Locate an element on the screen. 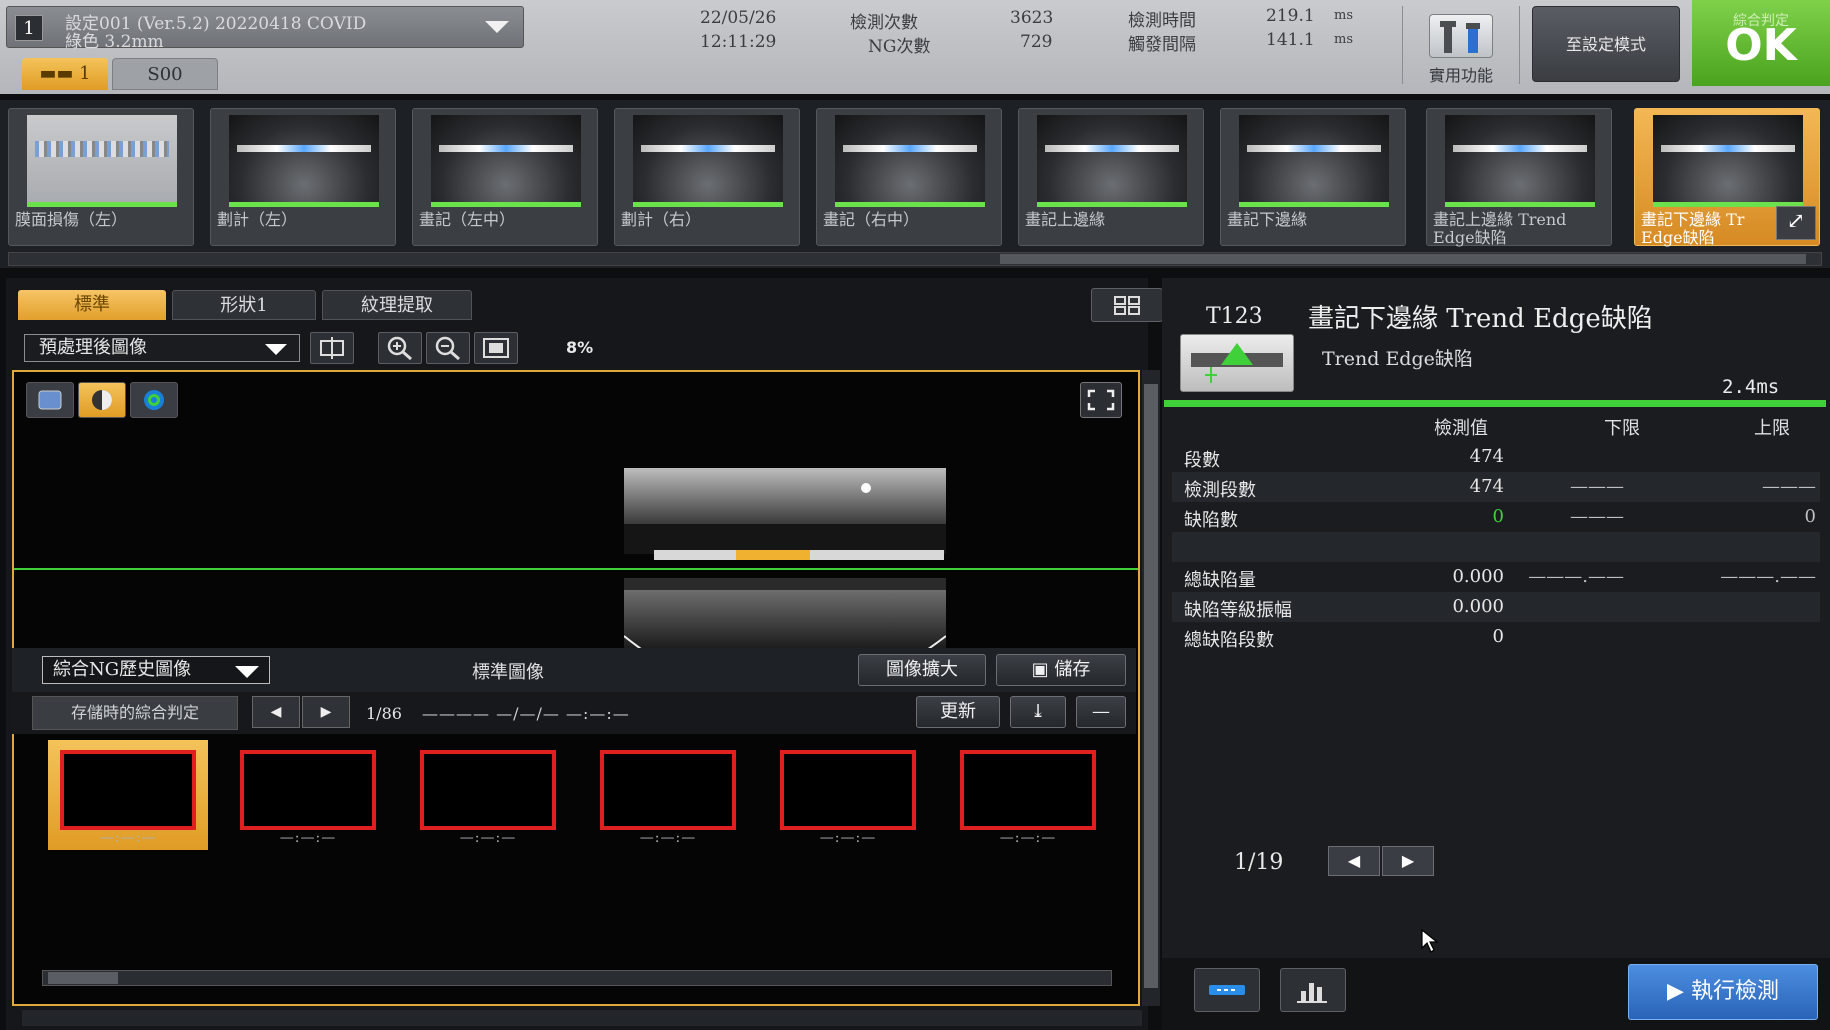 Image resolution: width=1830 pixels, height=1030 pixels. strip-scroll-handle is located at coordinates (1403, 259).